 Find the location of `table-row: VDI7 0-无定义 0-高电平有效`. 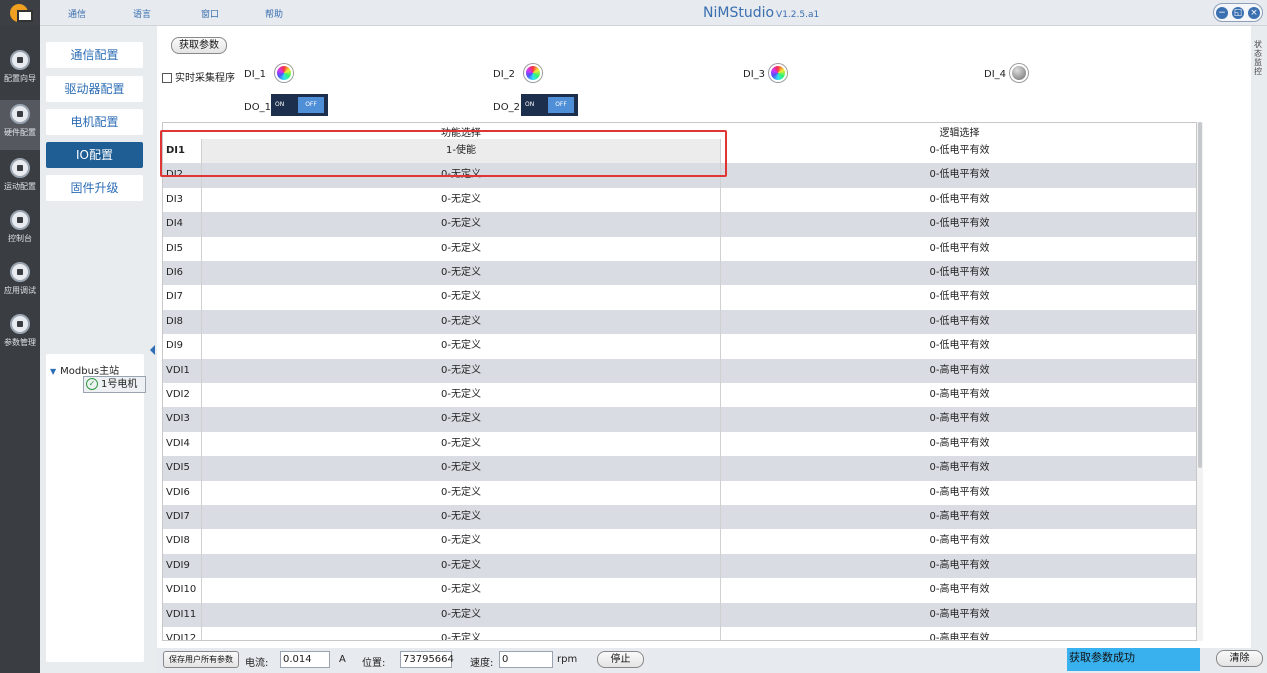

table-row: VDI7 0-无定义 0-高电平有效 is located at coordinates (679, 517).